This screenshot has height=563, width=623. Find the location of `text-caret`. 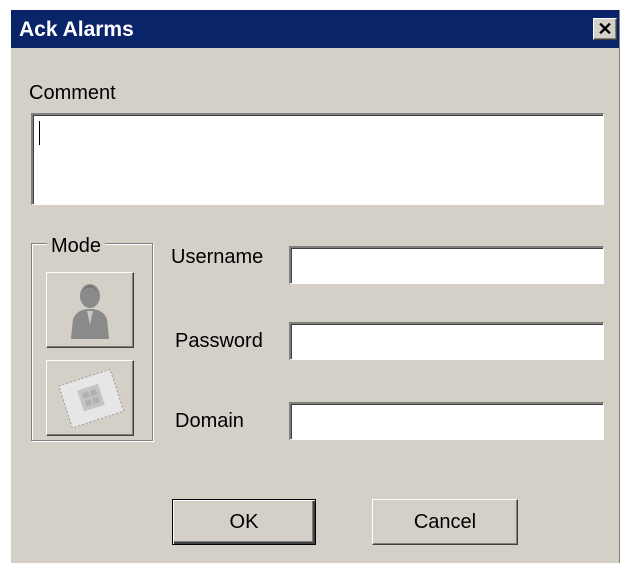

text-caret is located at coordinates (39, 133).